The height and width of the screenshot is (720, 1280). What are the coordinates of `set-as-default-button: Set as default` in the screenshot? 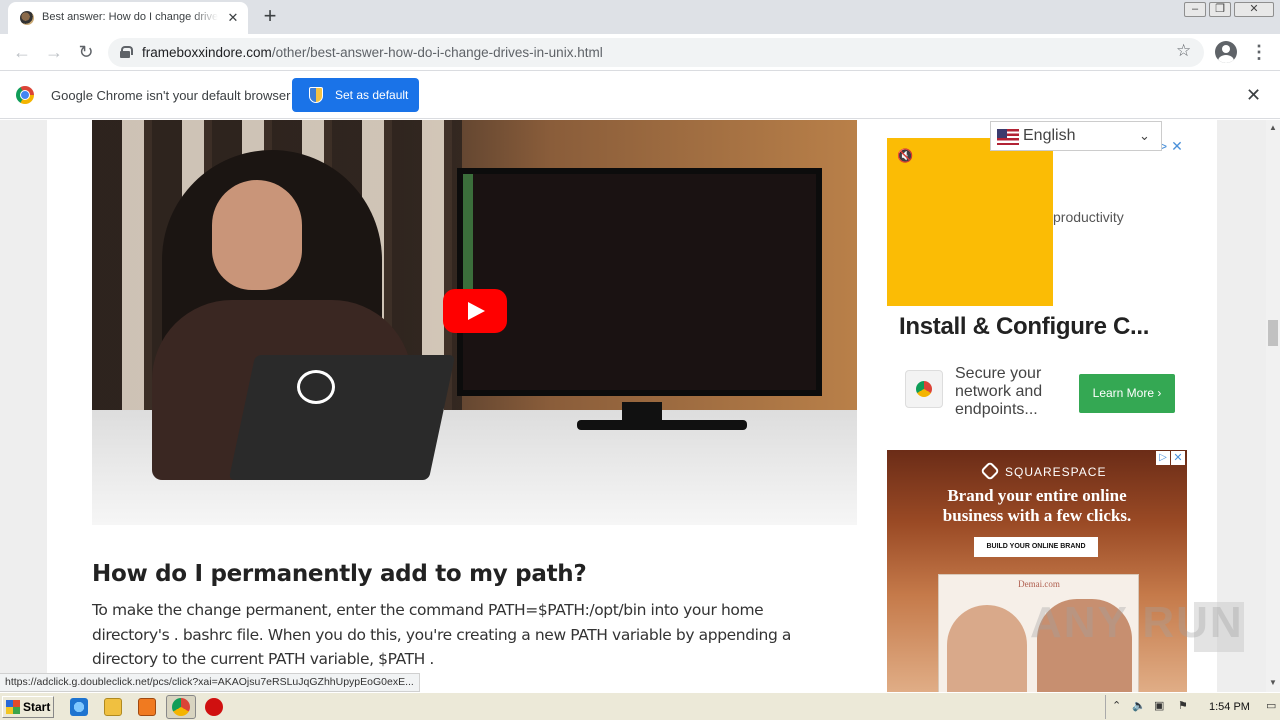 It's located at (355, 95).